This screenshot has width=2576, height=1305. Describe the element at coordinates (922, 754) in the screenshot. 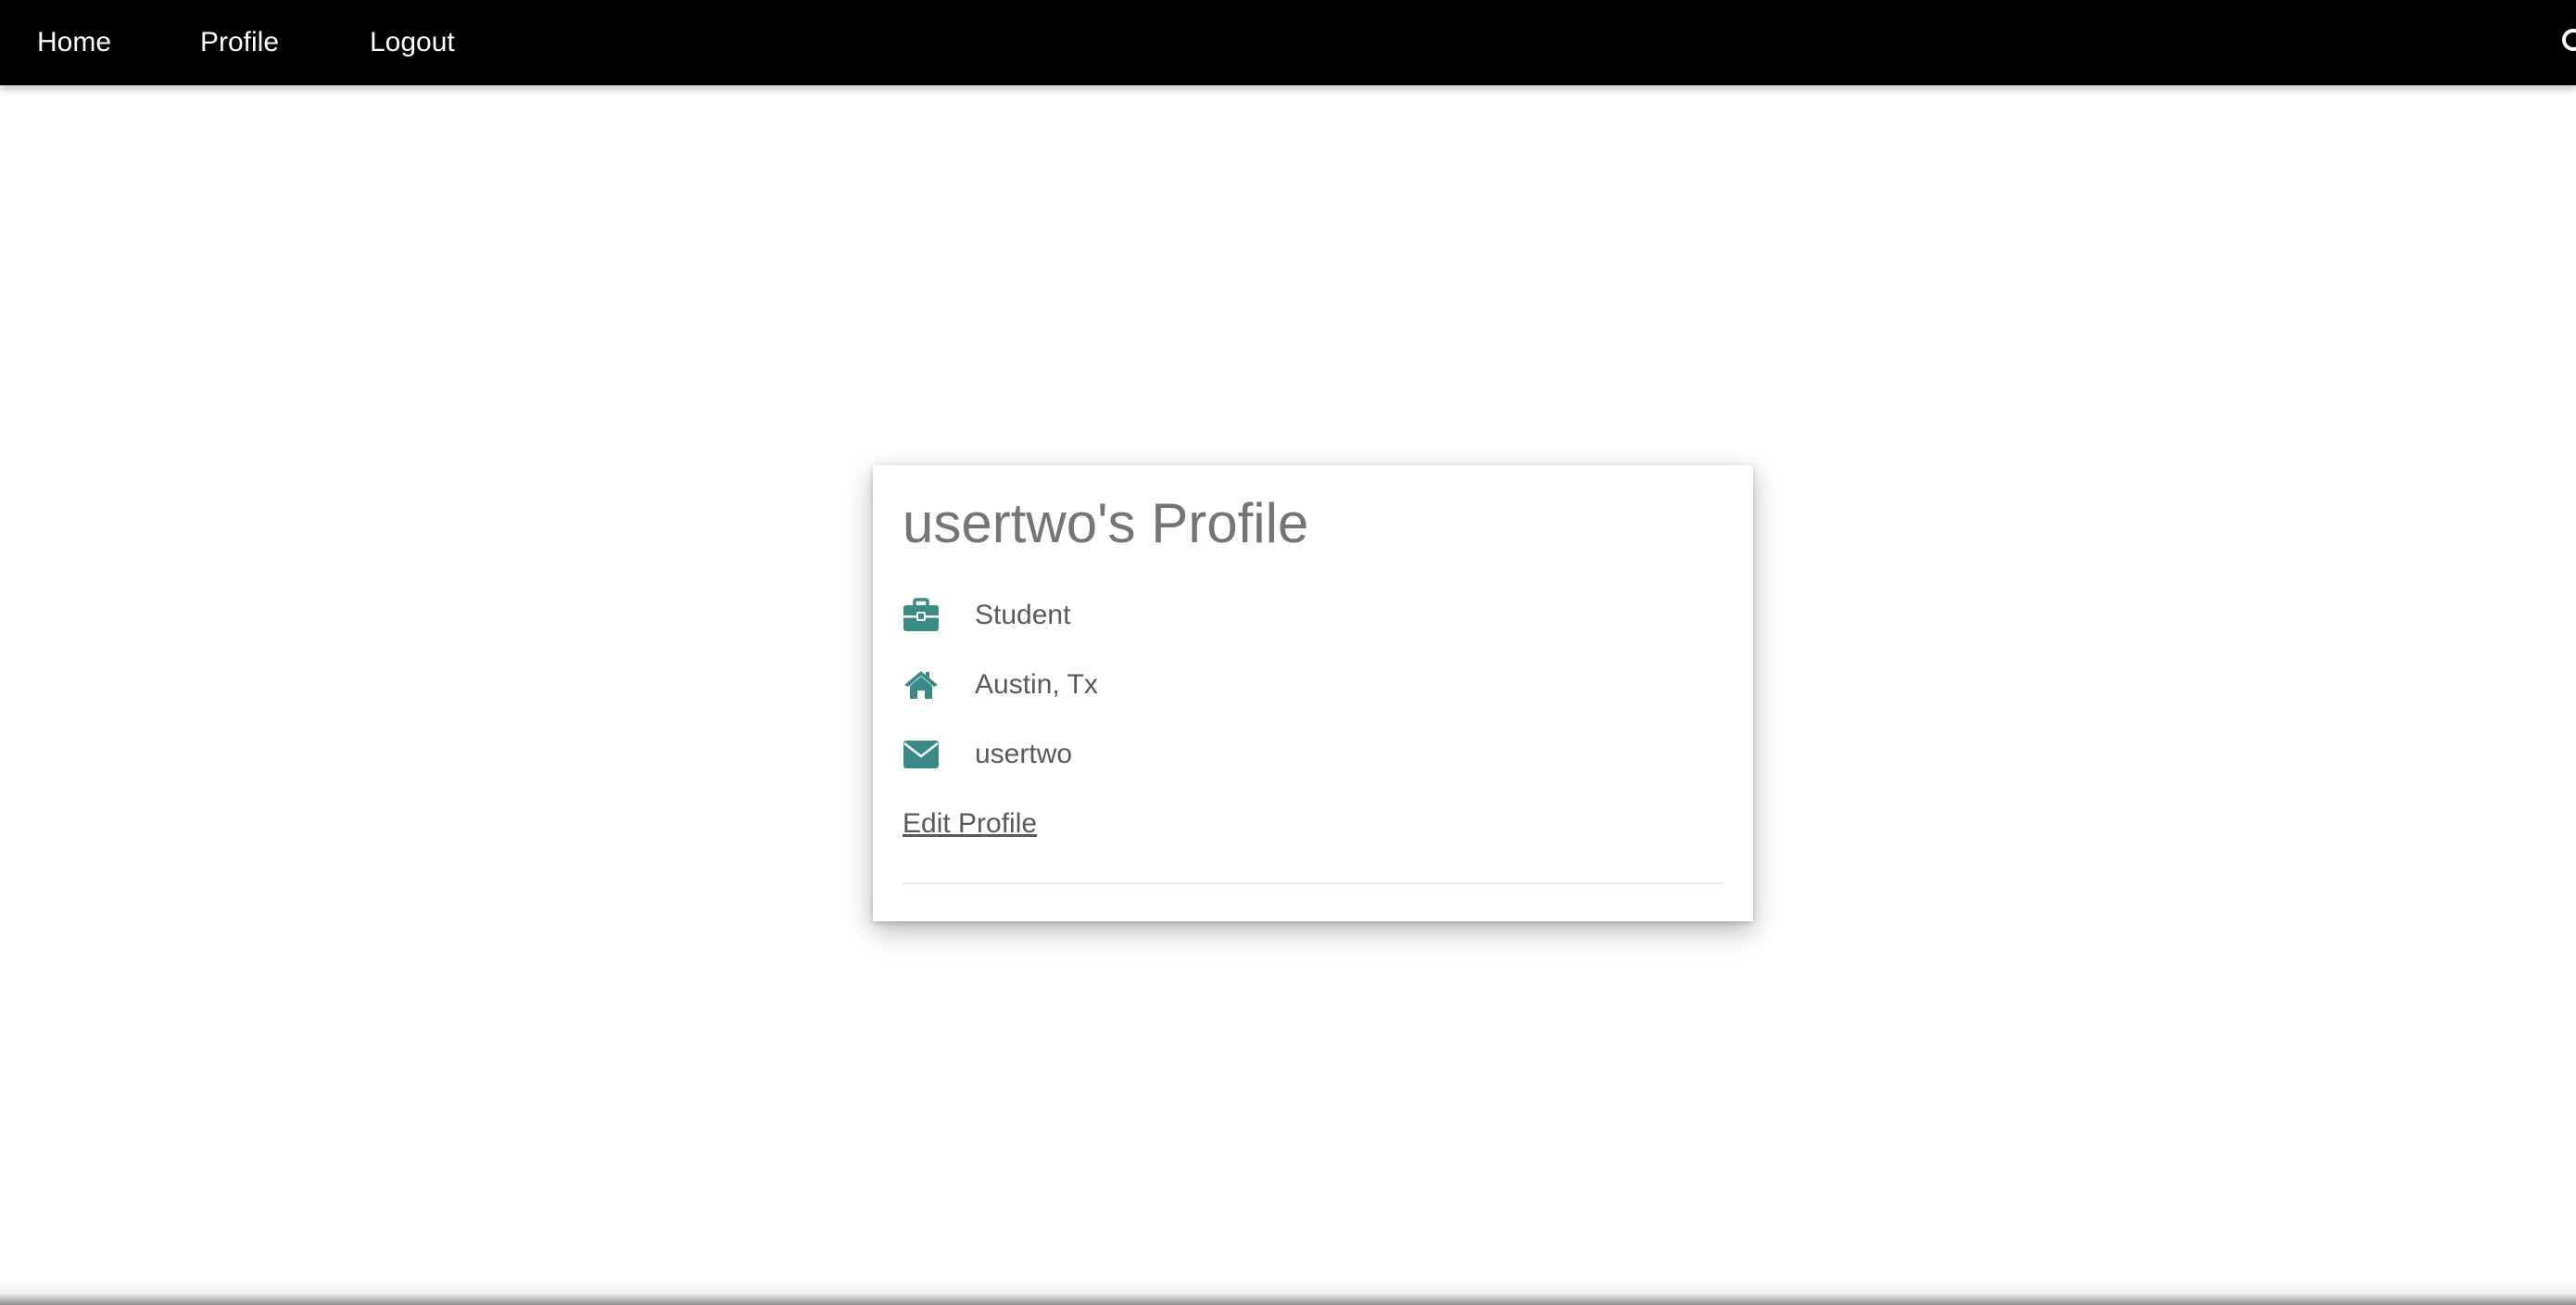

I see `envelope-icon` at that location.